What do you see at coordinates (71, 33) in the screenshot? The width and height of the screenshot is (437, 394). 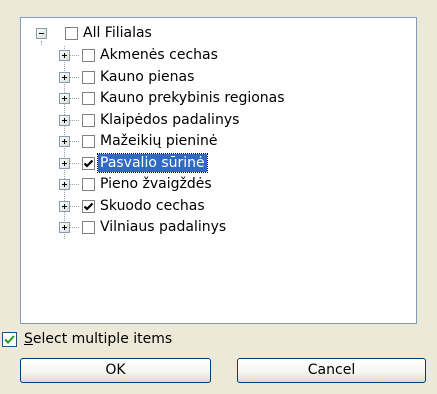 I see `root-checkbox` at bounding box center [71, 33].